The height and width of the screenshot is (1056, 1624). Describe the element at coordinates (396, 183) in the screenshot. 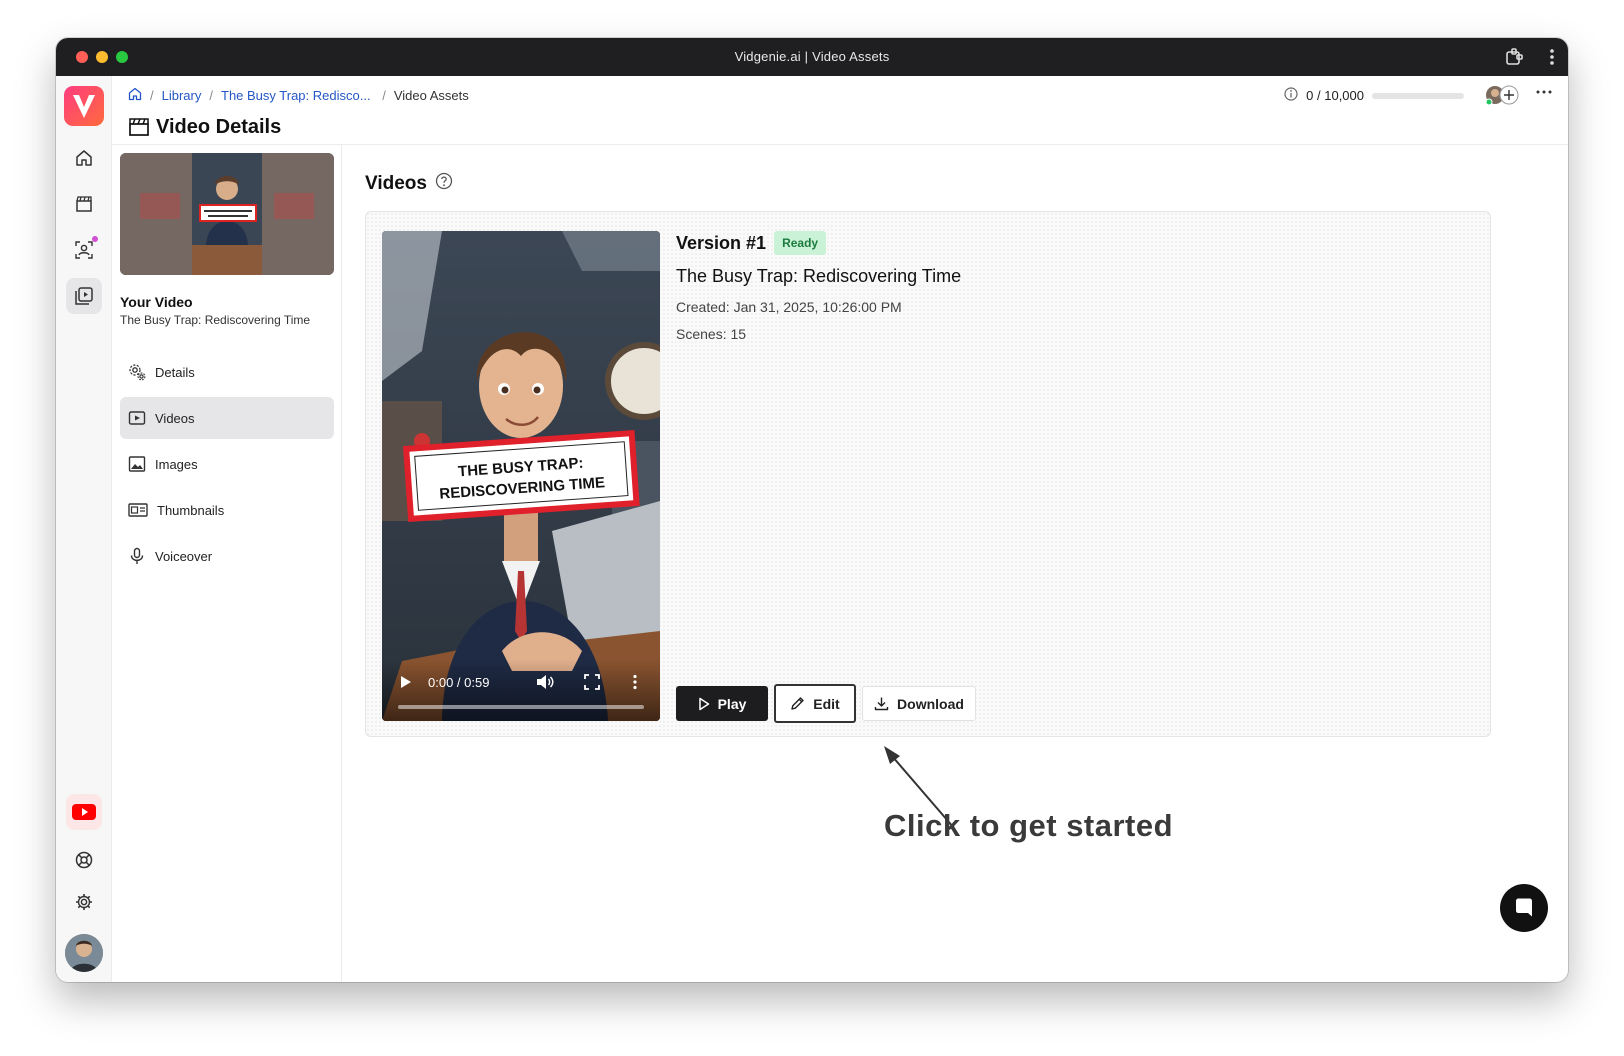

I see `section-title-text: Videos` at that location.